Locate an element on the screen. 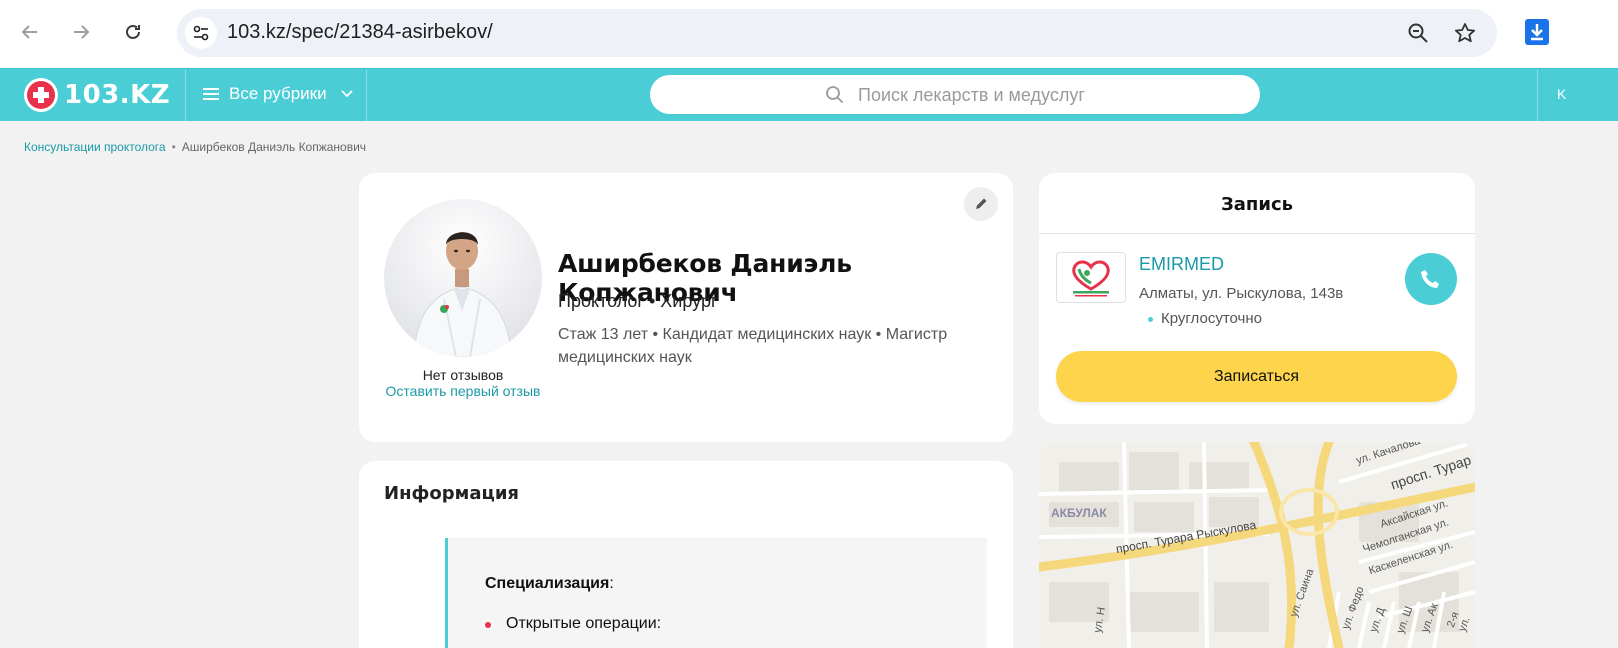 This screenshot has width=1618, height=648. no-reviews-text: Нет отзывов is located at coordinates (463, 375).